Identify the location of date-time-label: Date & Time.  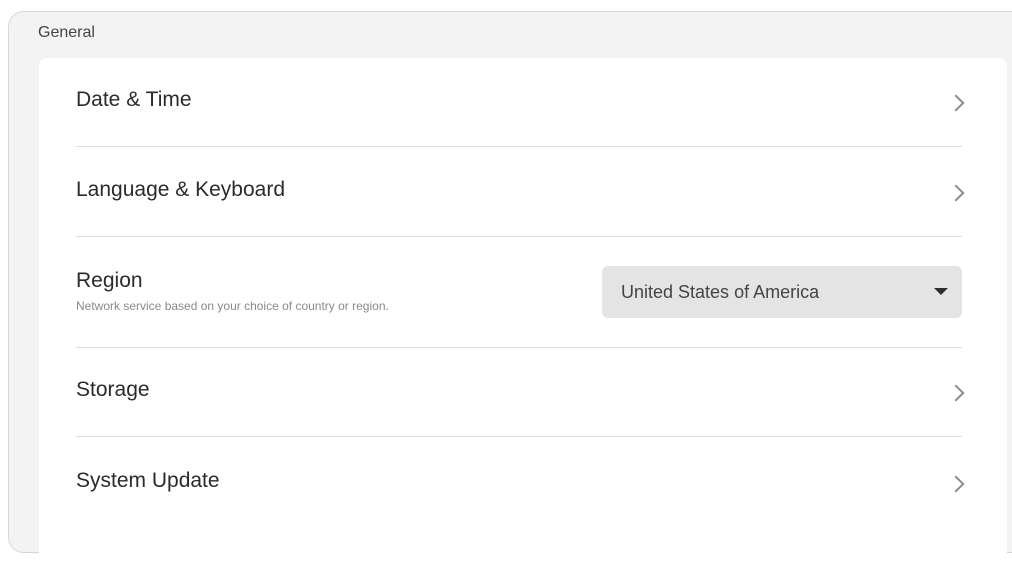
(134, 99).